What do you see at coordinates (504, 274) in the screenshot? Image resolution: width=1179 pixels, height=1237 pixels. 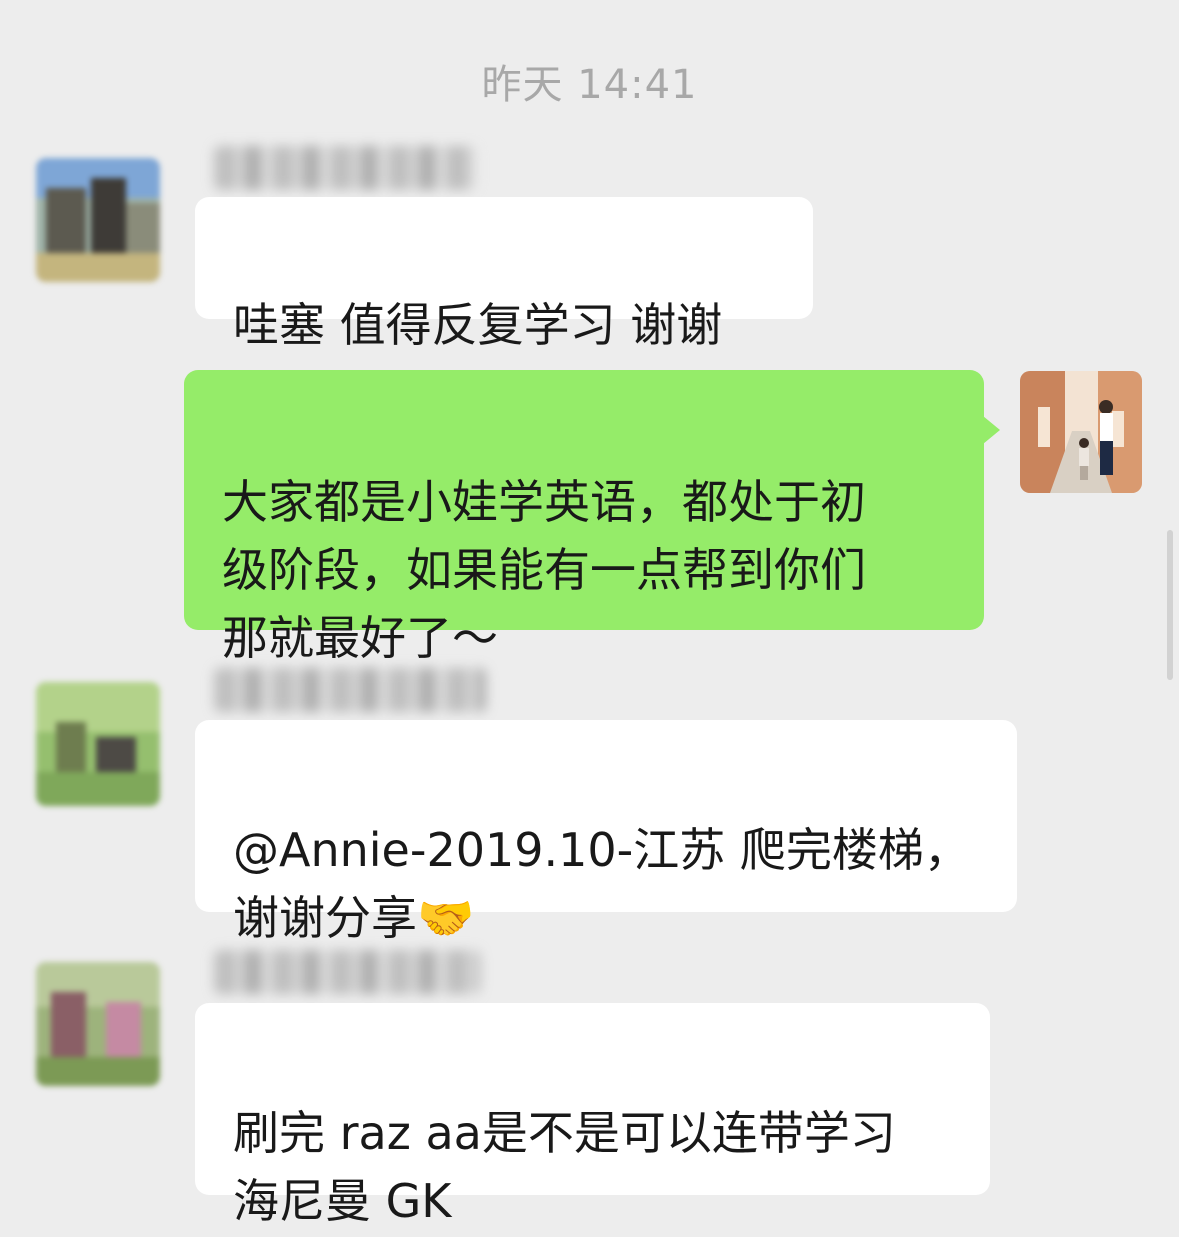 I see `message-bubble-incoming: 哇塞 值得反复学习 谢谢` at bounding box center [504, 274].